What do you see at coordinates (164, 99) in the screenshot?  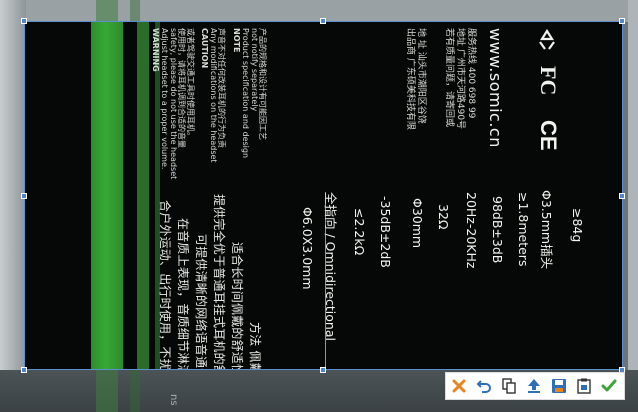 I see `warning-line-1: Adjust headset to a proper volume.` at bounding box center [164, 99].